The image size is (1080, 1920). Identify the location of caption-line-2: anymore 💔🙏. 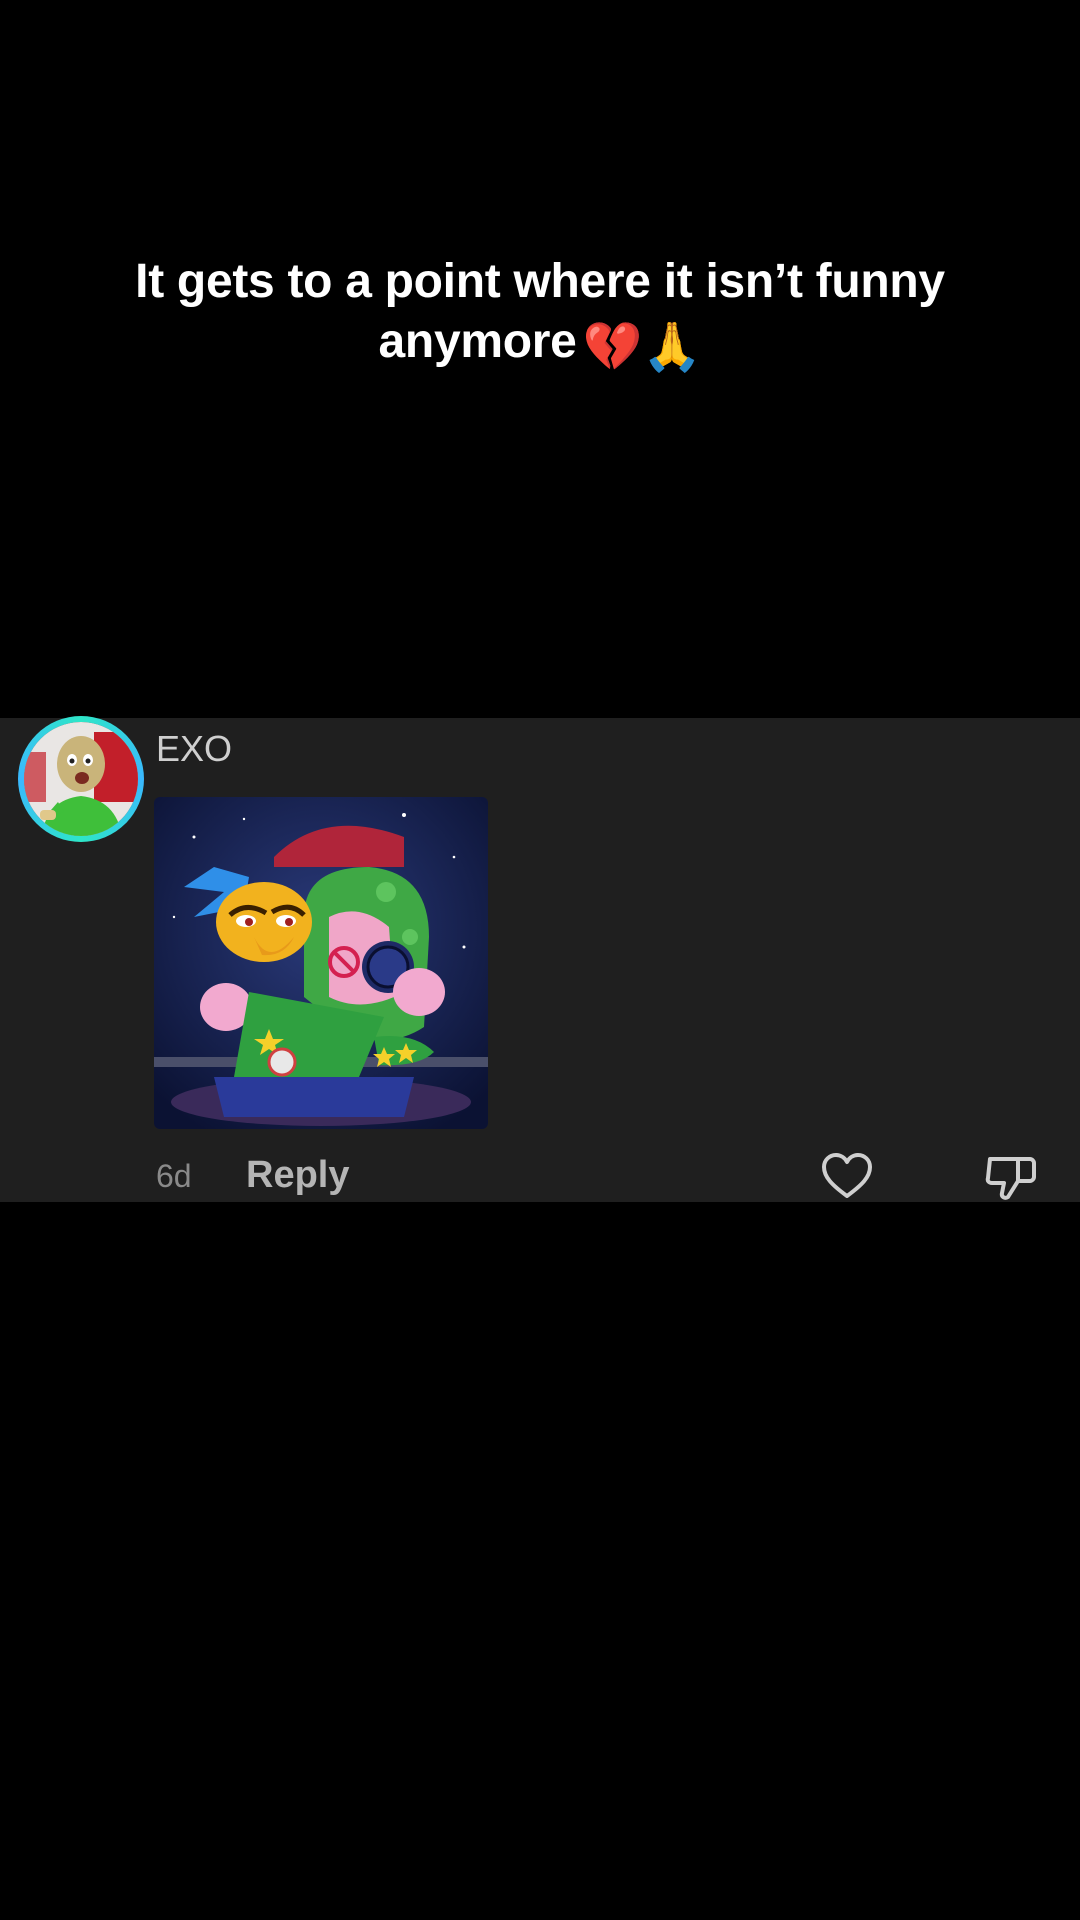
(540, 345).